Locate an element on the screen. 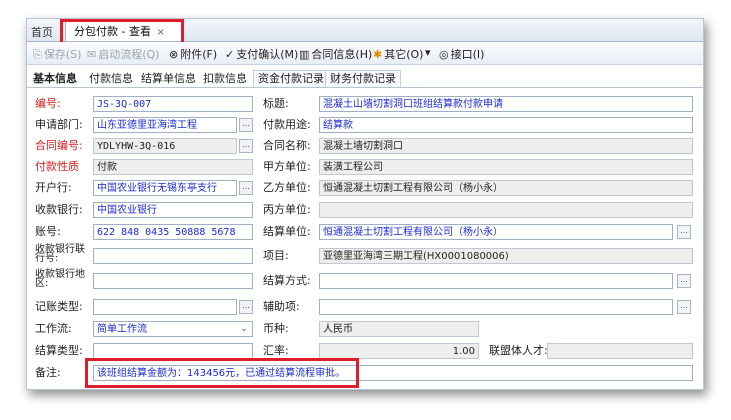 Image resolution: width=731 pixels, height=420 pixels. tab-finance-payment-records: 财务付款记录 is located at coordinates (363, 78).